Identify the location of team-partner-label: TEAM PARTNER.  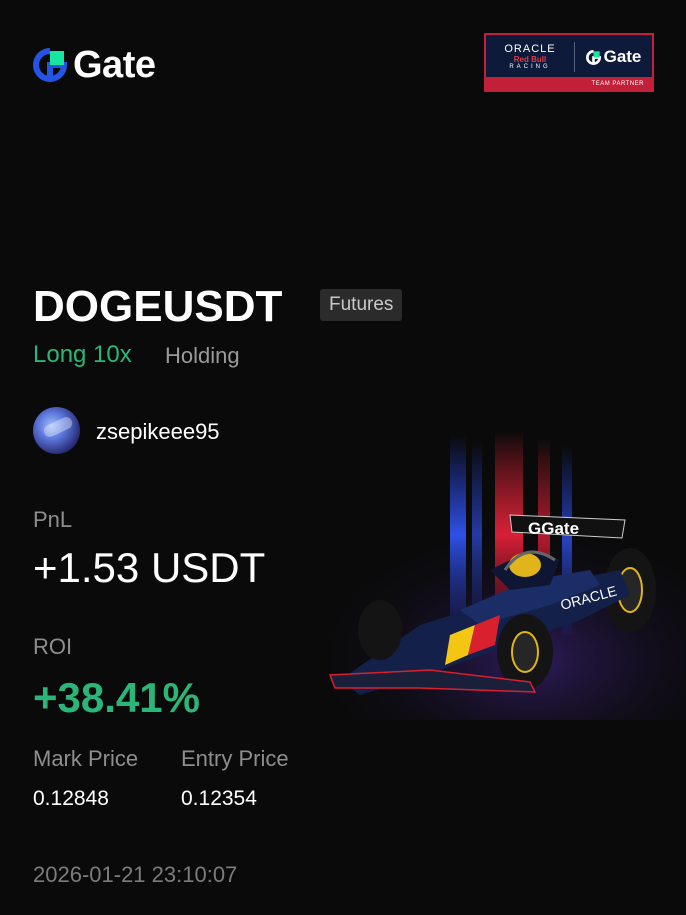
(569, 83).